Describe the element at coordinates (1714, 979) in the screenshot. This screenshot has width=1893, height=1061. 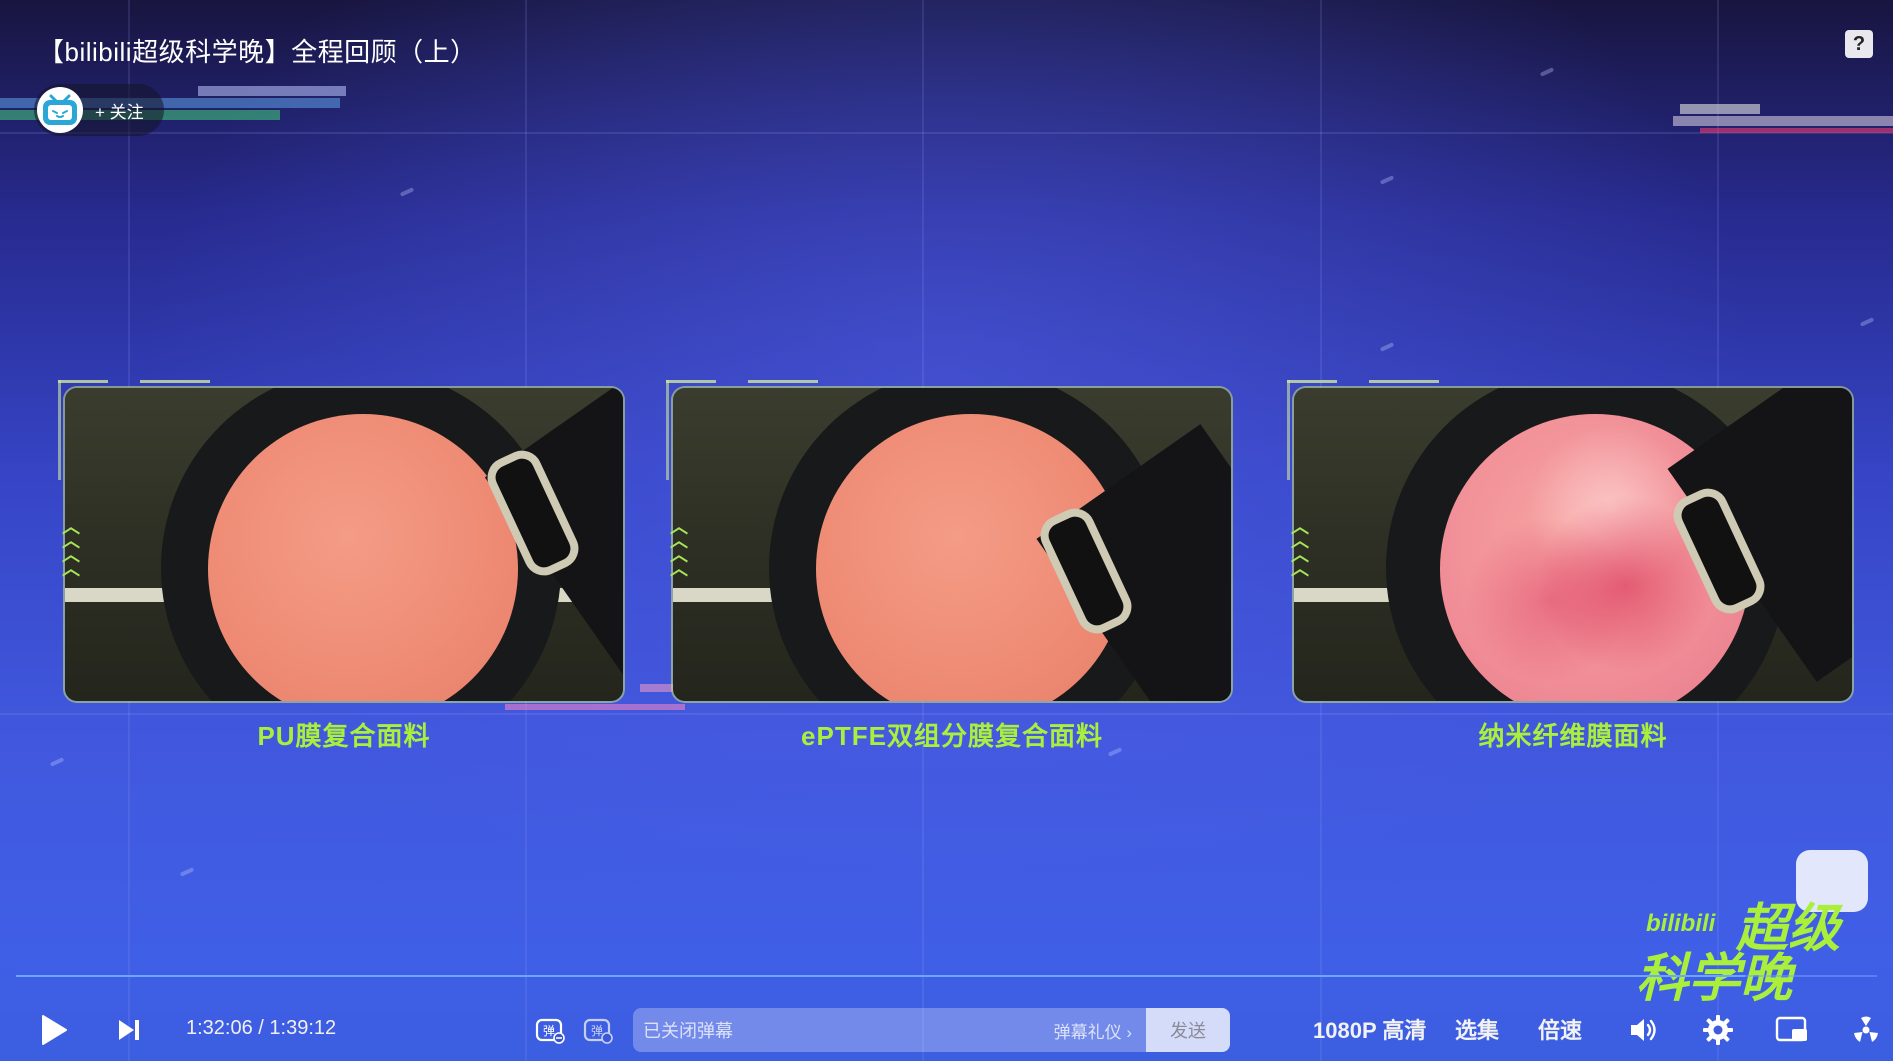
I see `logo-line-2: 科学晚` at that location.